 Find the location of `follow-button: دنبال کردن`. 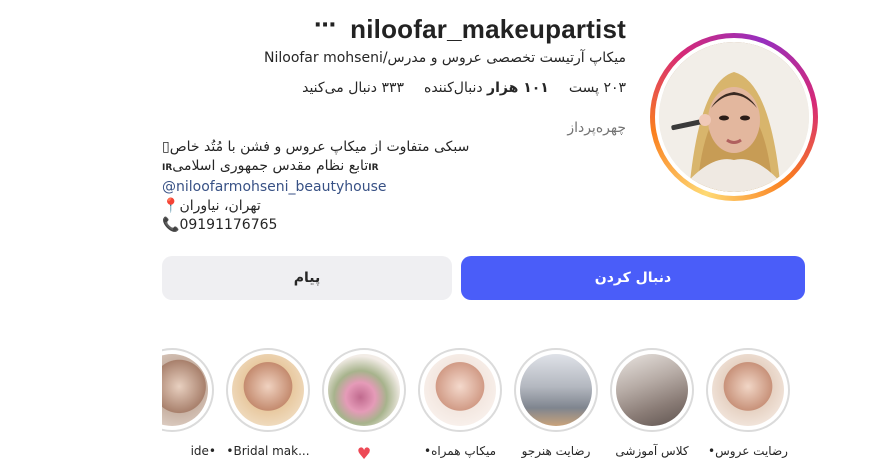

follow-button: دنبال کردن is located at coordinates (633, 278).